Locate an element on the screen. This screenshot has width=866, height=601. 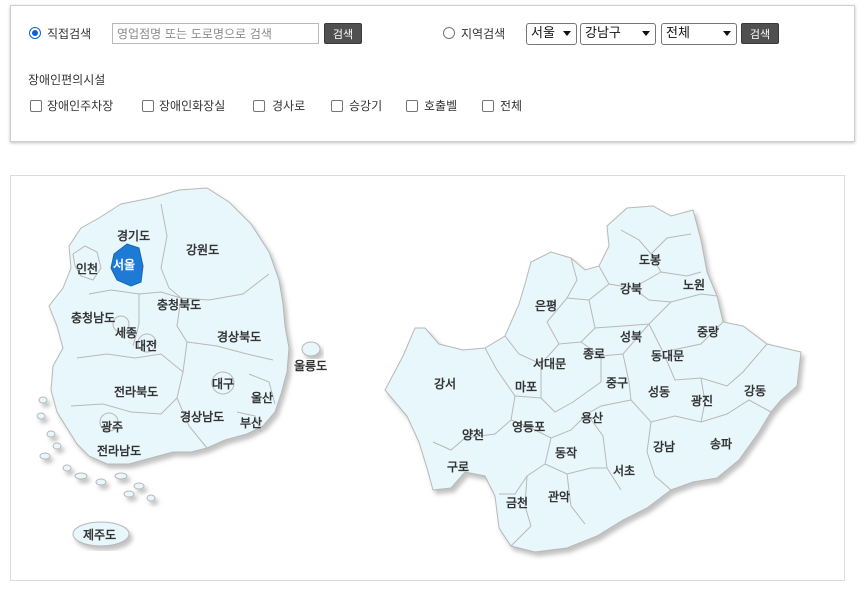
label-yangcheon: 양천 is located at coordinates (473, 434).